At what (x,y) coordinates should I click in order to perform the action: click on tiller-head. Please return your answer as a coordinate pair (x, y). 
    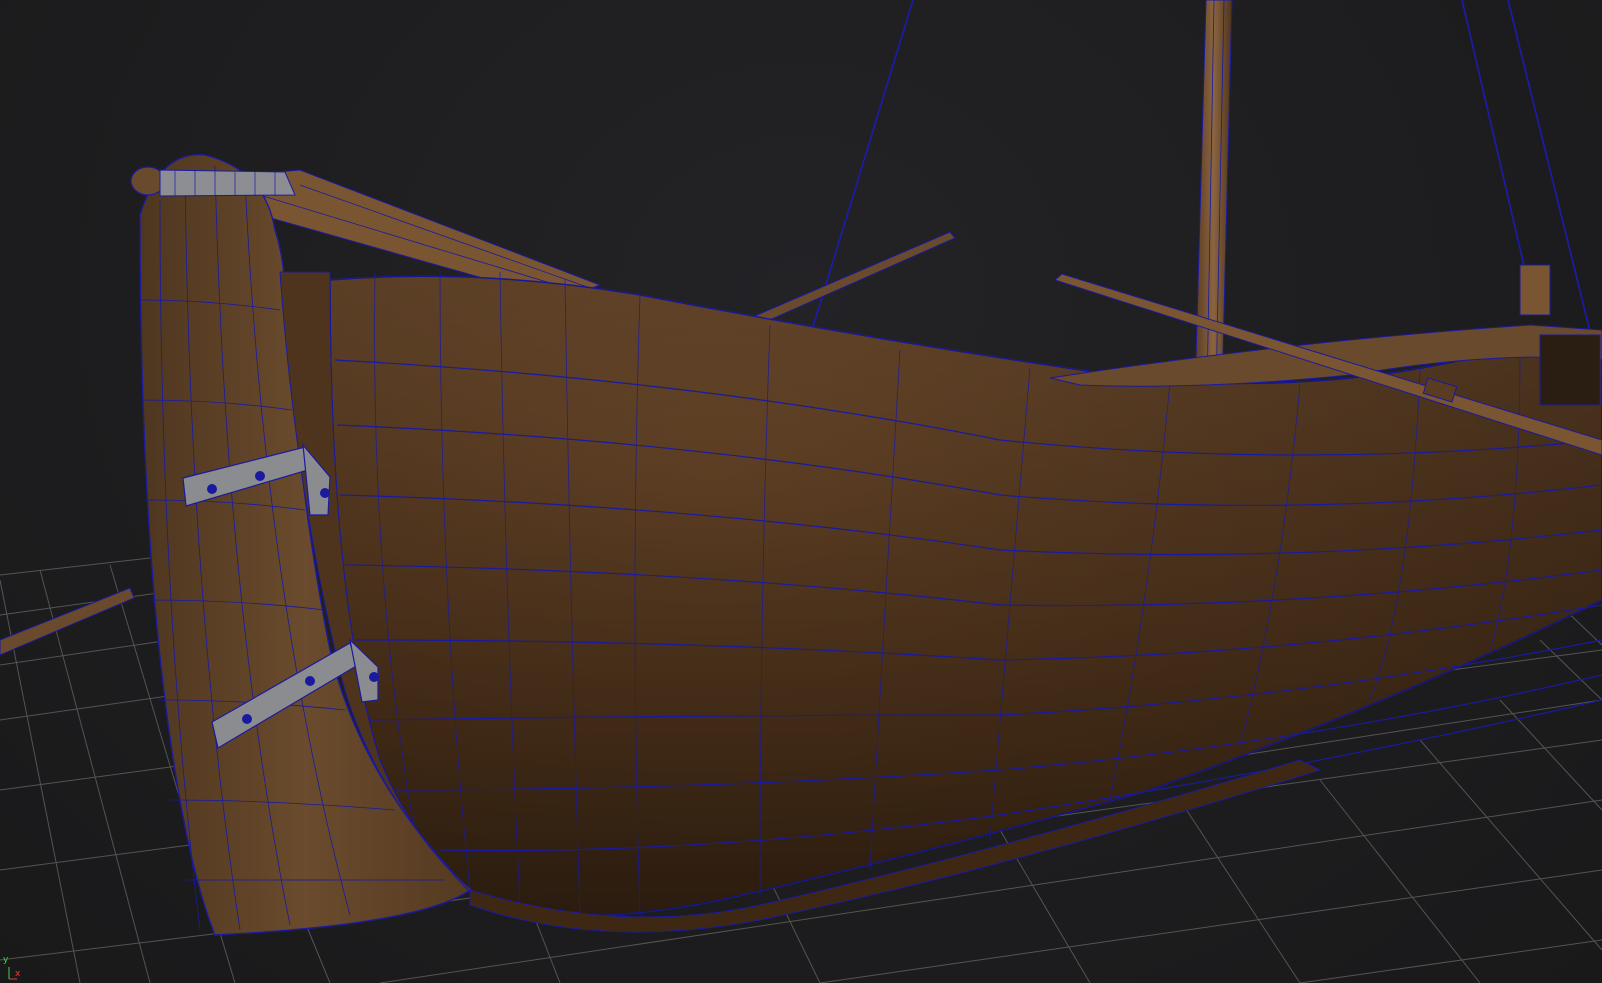
    Looking at the image, I should click on (213, 181).